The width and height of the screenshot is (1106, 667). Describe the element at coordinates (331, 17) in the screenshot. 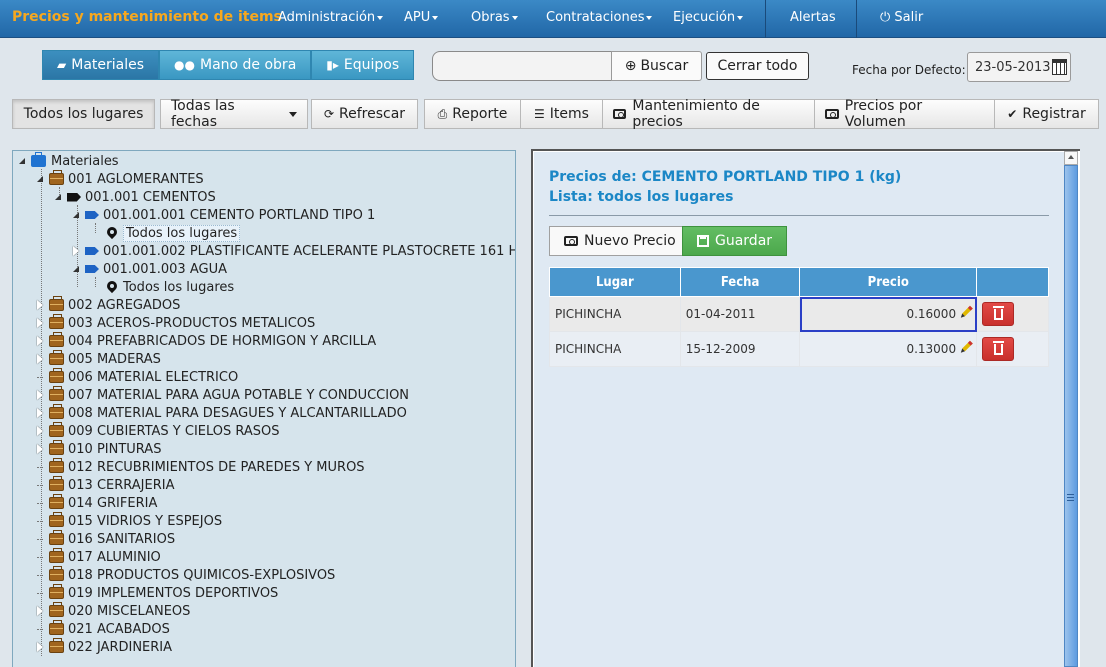

I see `menu-administracion: Administración` at that location.